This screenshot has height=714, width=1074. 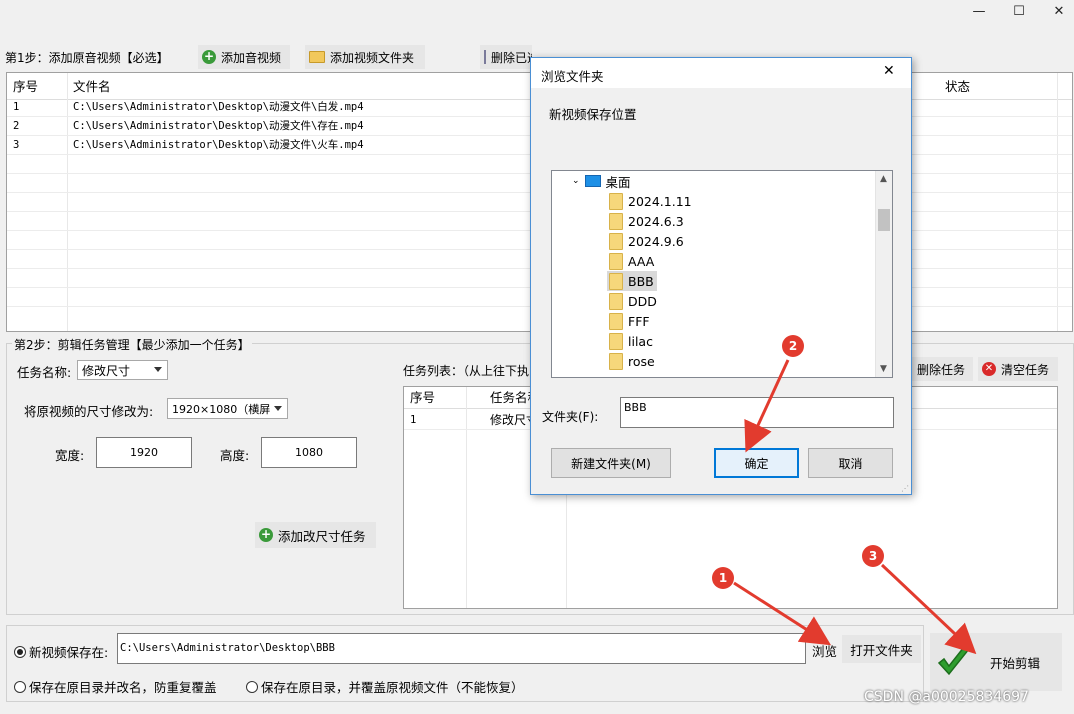 I want to click on step-marker-1: 1, so click(x=723, y=578).